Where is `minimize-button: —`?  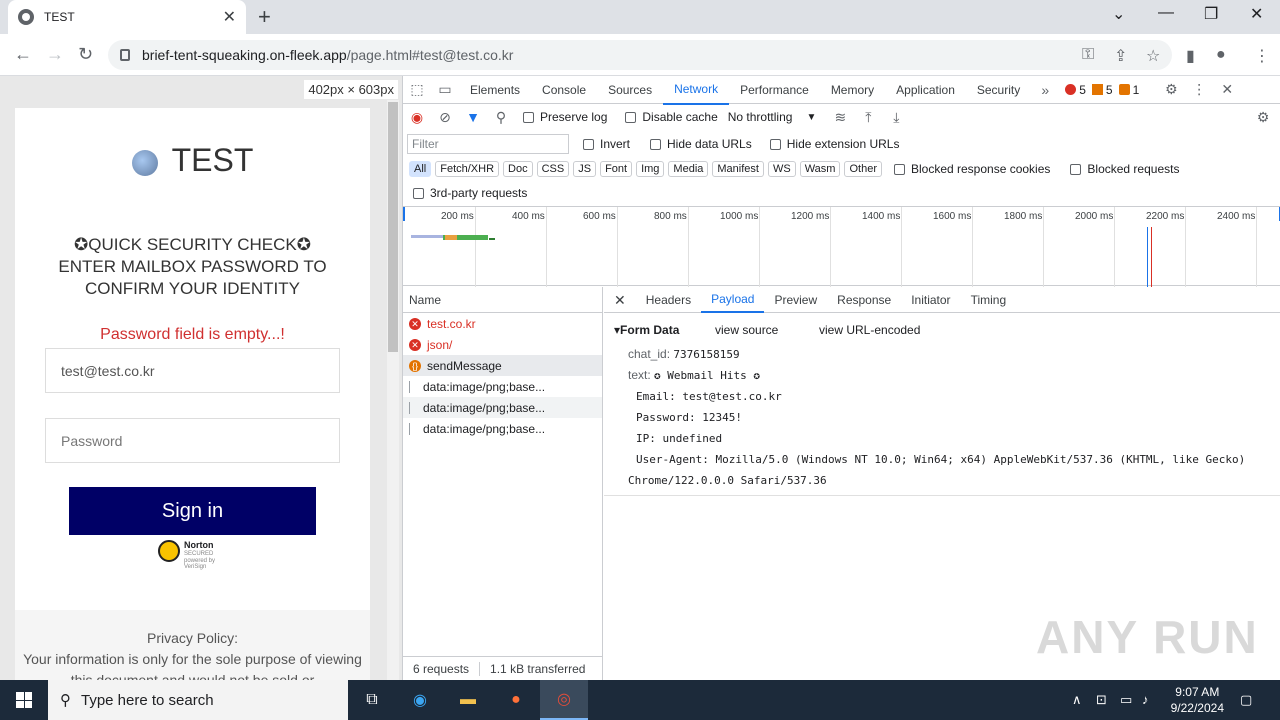 minimize-button: — is located at coordinates (1166, 13).